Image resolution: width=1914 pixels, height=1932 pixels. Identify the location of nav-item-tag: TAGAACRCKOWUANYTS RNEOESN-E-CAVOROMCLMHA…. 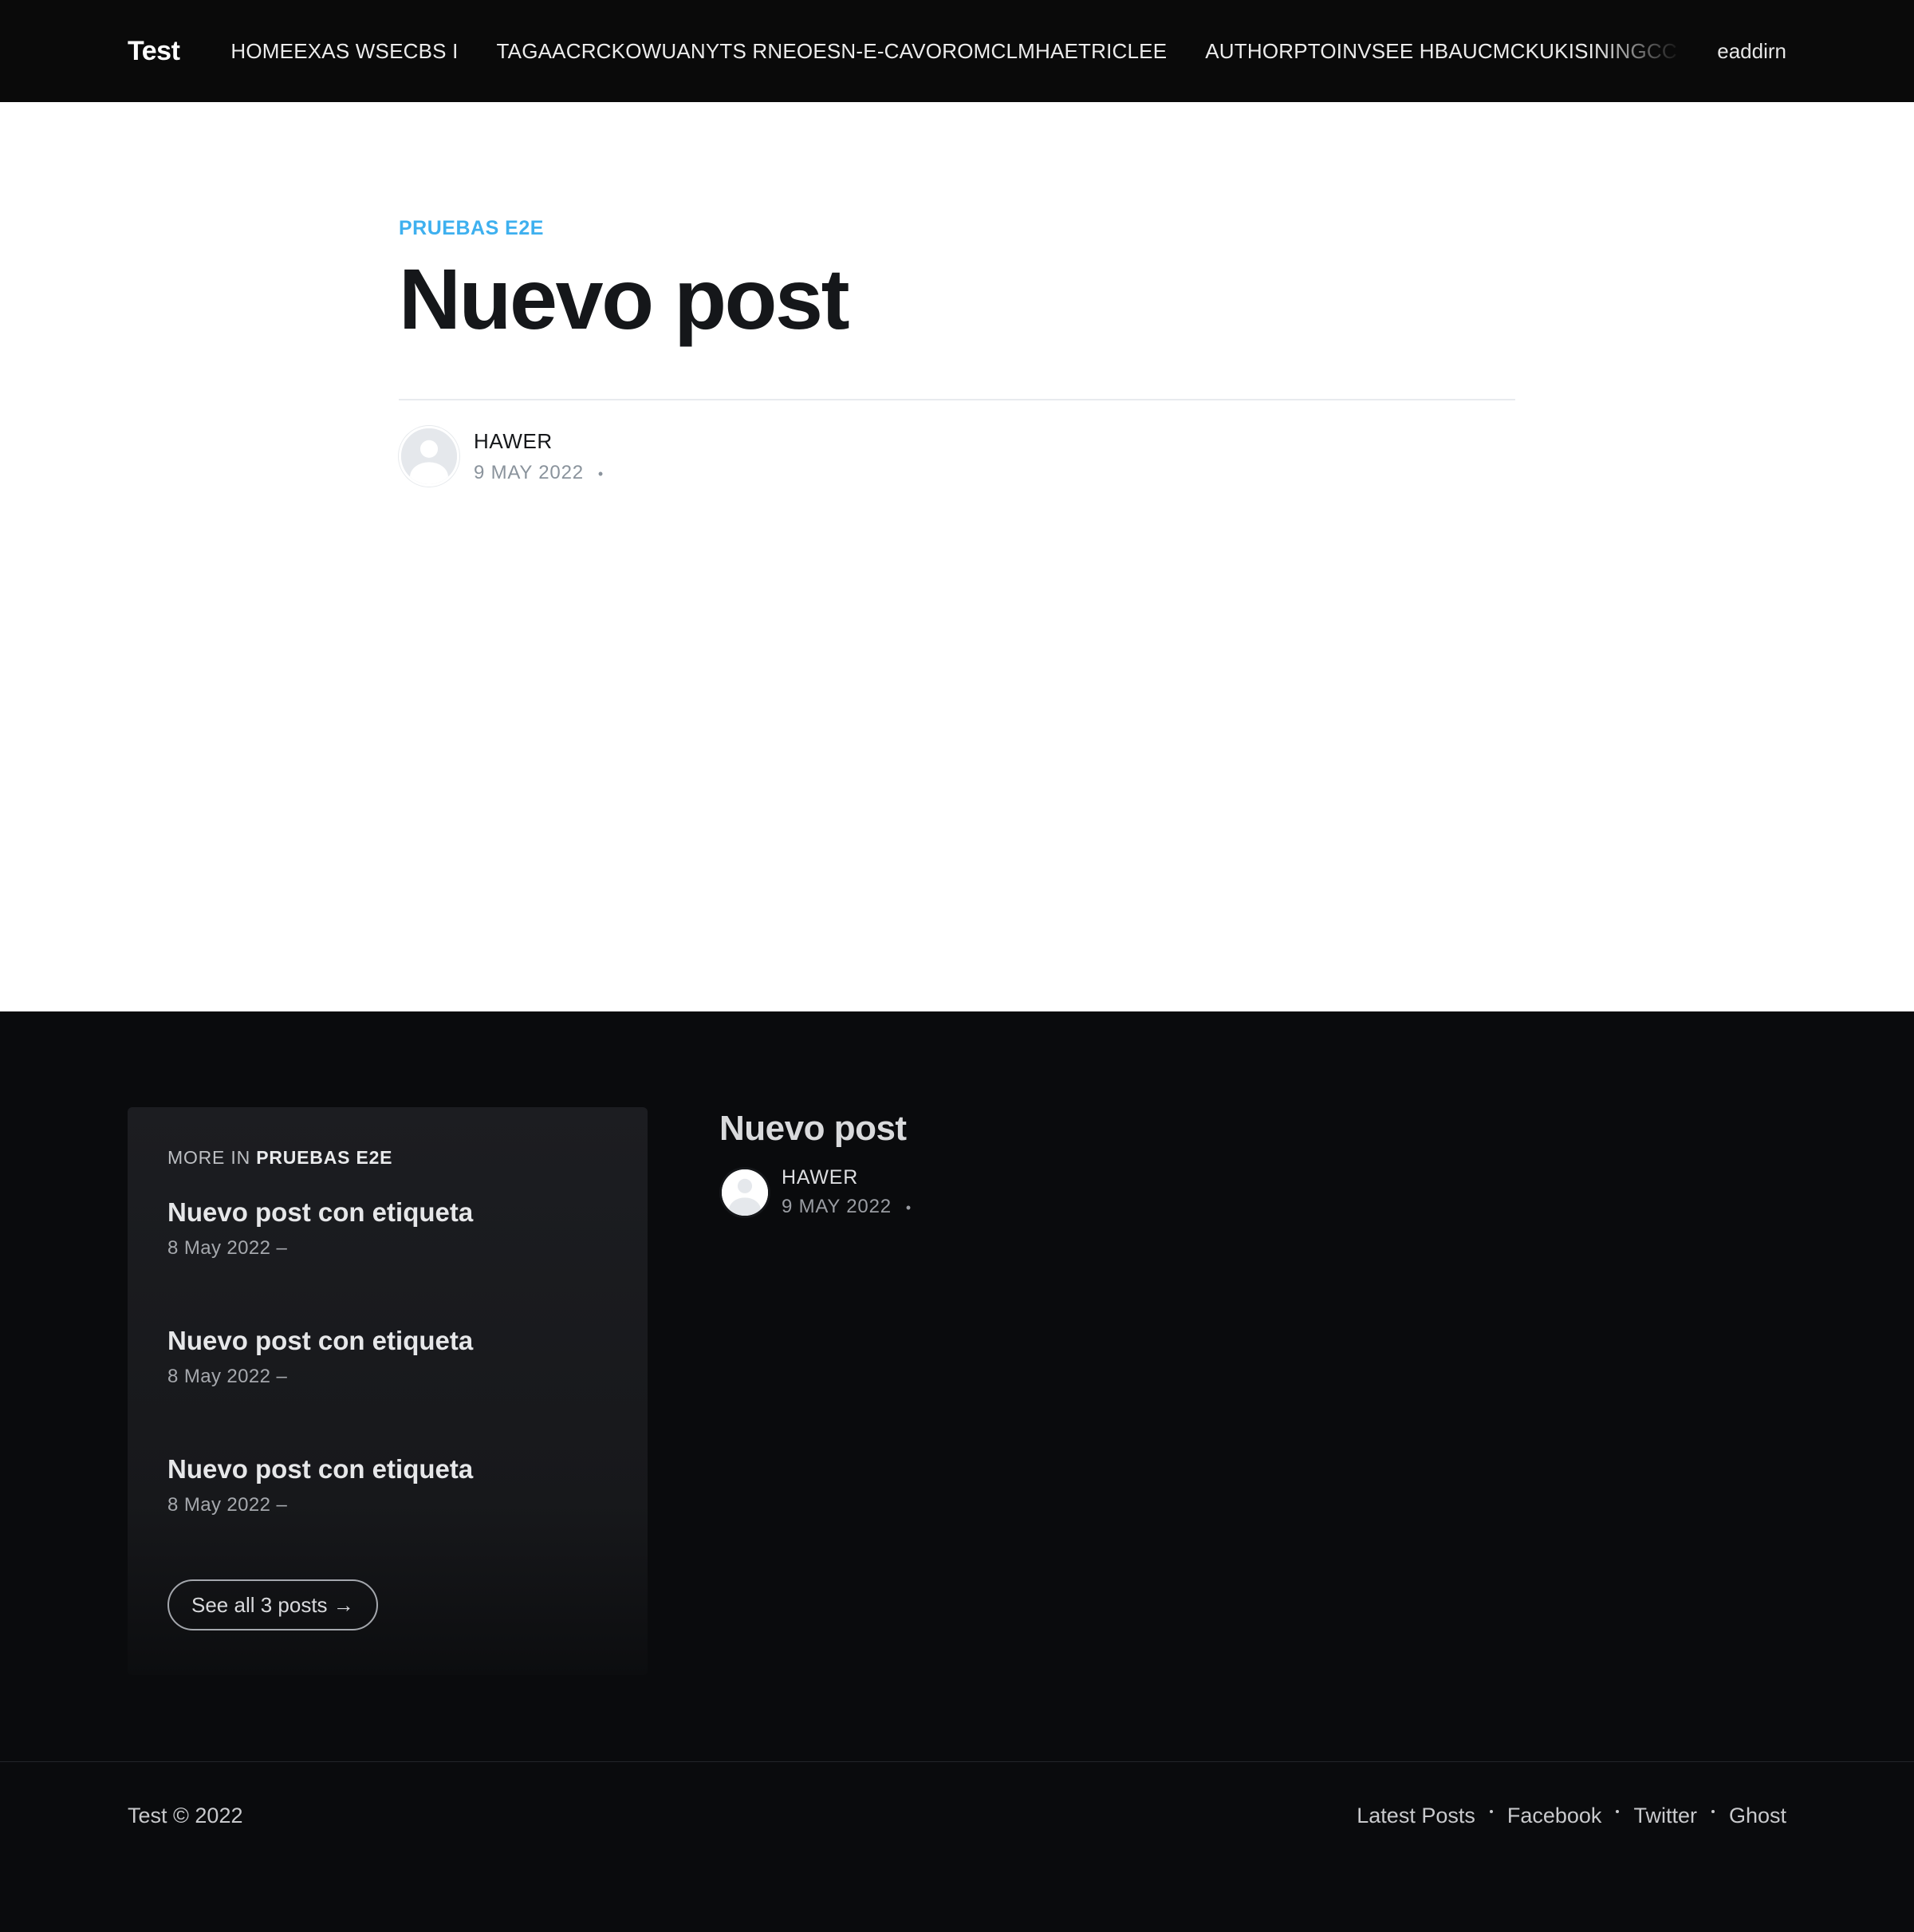
(833, 51).